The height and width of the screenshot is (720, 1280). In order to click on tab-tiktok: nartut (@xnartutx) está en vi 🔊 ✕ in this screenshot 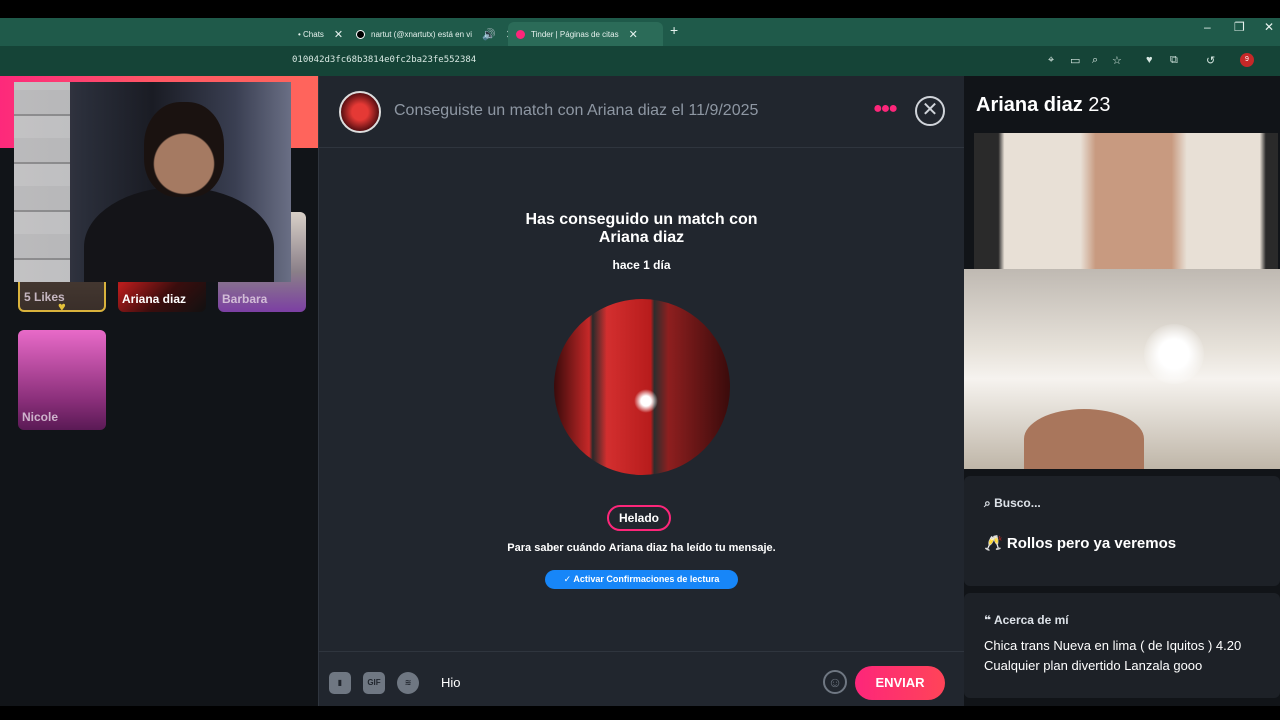, I will do `click(435, 34)`.